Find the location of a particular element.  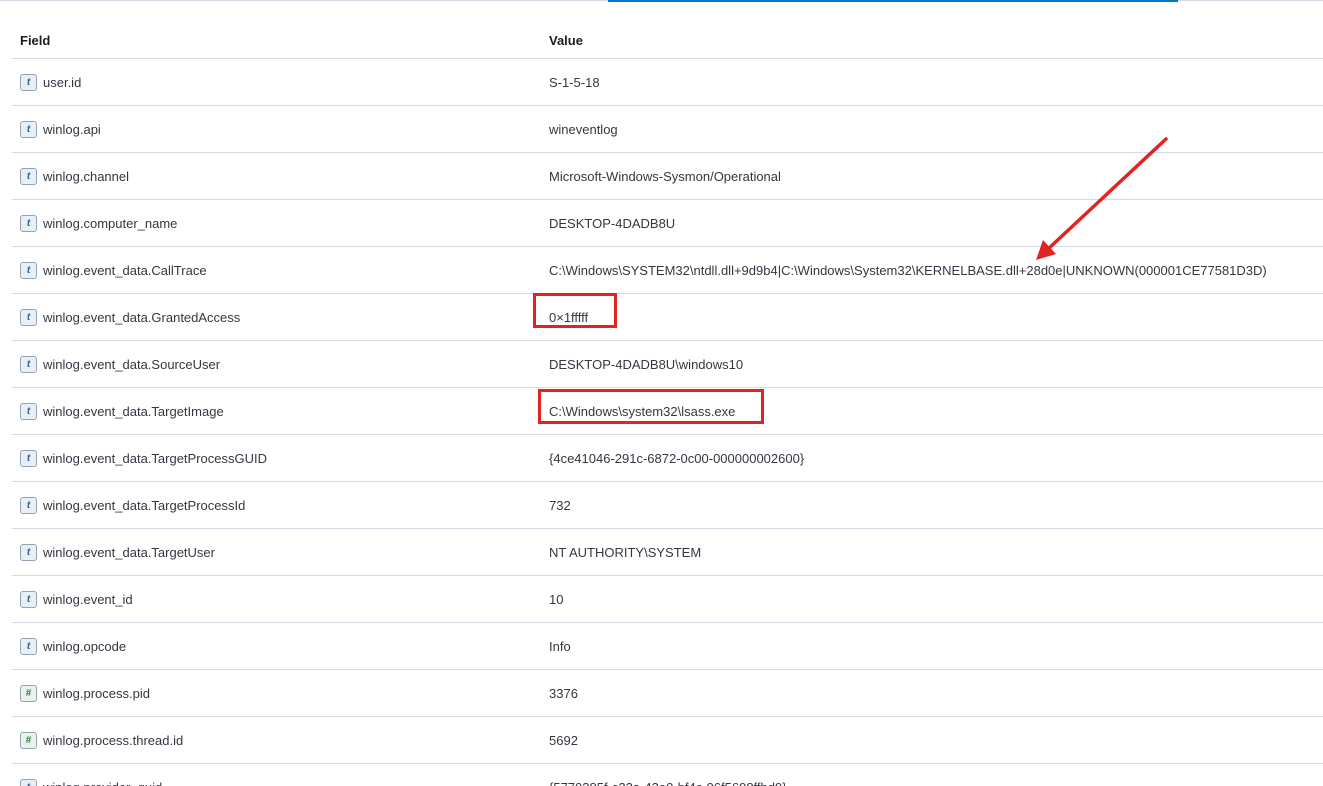

table-row: t winlog.opcode Info is located at coordinates (667, 646).